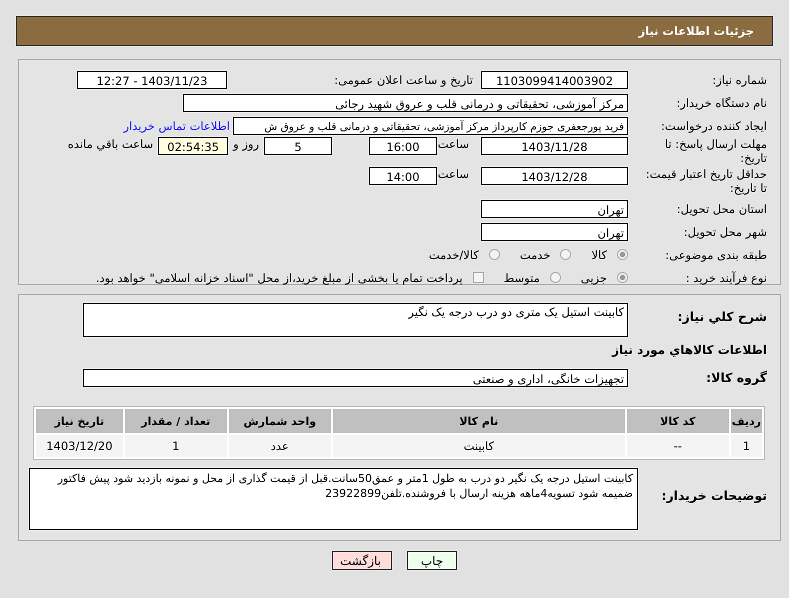 This screenshot has height=598, width=789. Describe the element at coordinates (688, 350) in the screenshot. I see `section-title: اطلاعات کالاهاي مورد نياز` at that location.